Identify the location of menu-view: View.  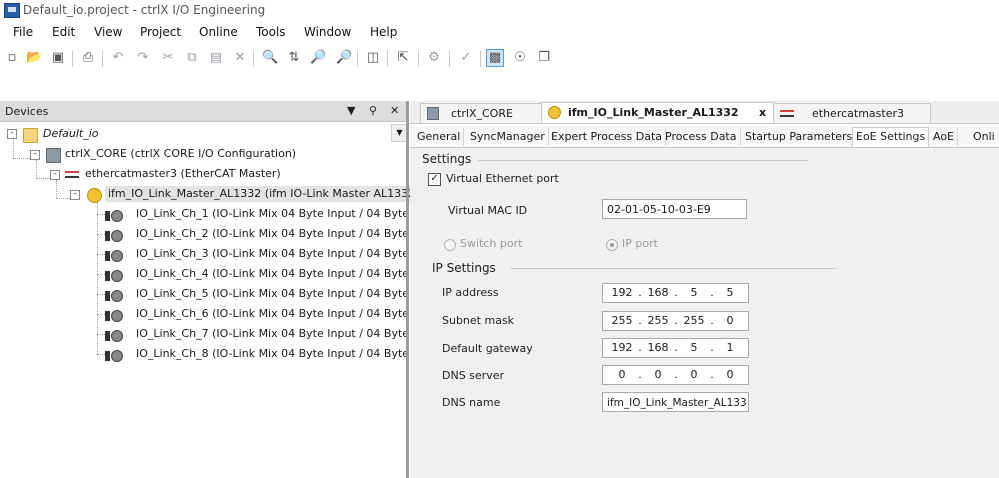
(108, 32).